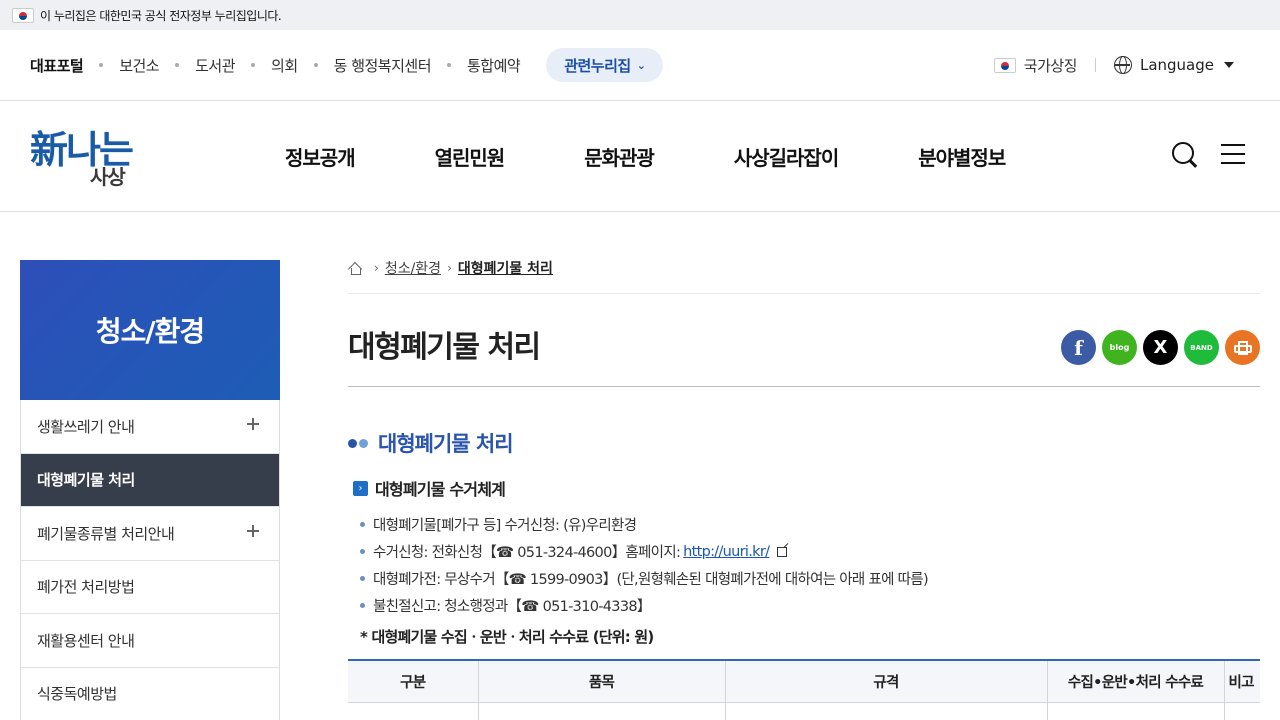 Image resolution: width=1280 pixels, height=720 pixels. Describe the element at coordinates (1185, 155) in the screenshot. I see `search-icon` at that location.